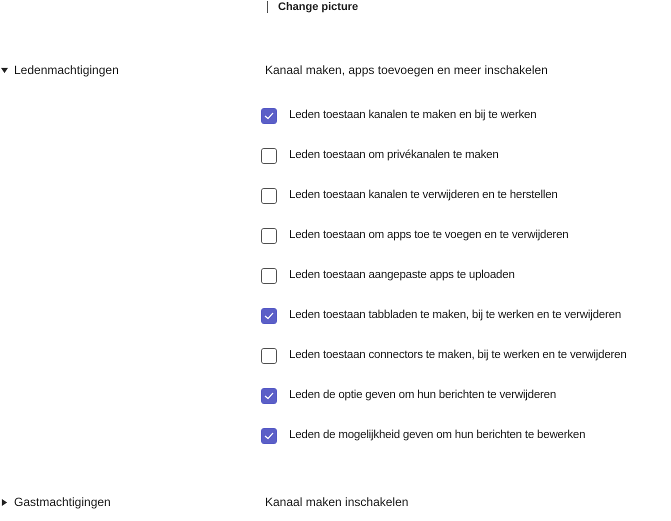 Image resolution: width=671 pixels, height=521 pixels. Describe the element at coordinates (394, 156) in the screenshot. I see `option-label: Leden toestaan om privékanalen te maken` at that location.